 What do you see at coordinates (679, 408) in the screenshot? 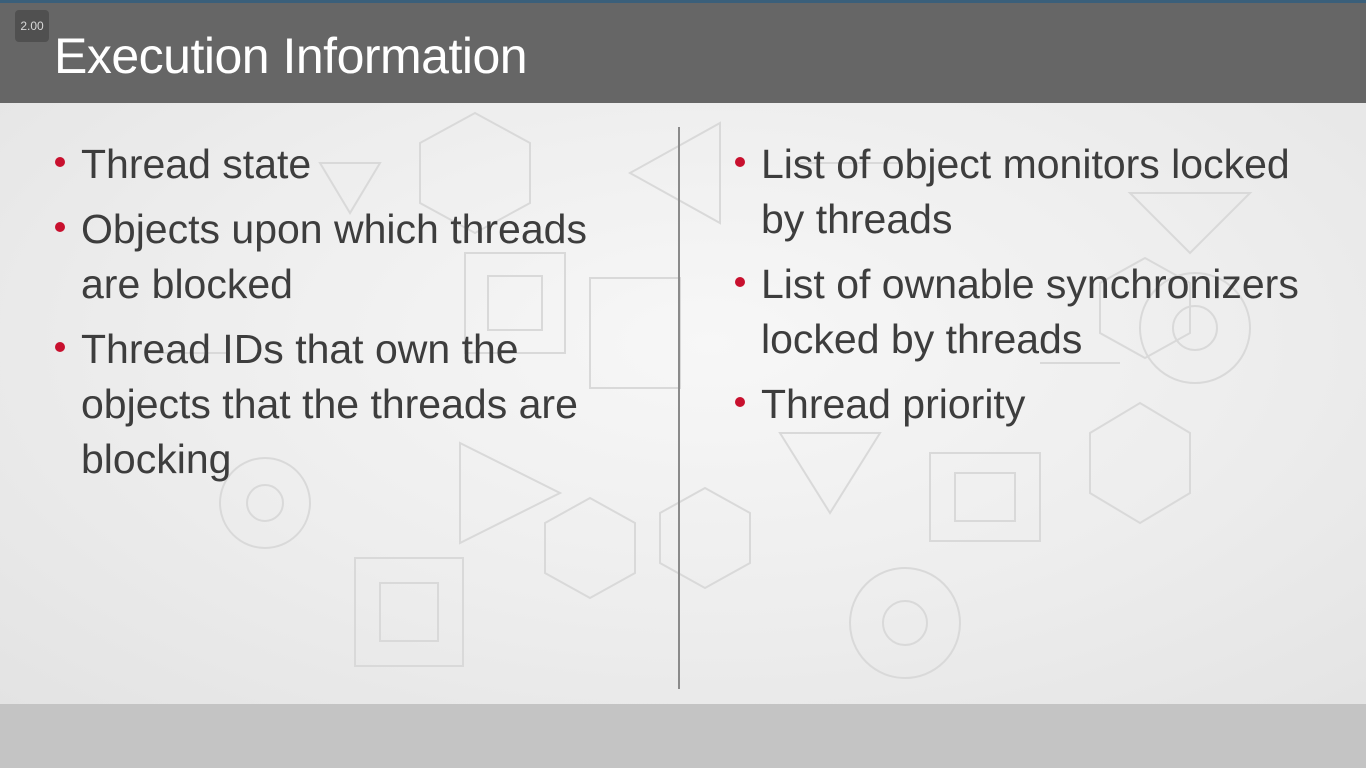
I see `column-divider` at bounding box center [679, 408].